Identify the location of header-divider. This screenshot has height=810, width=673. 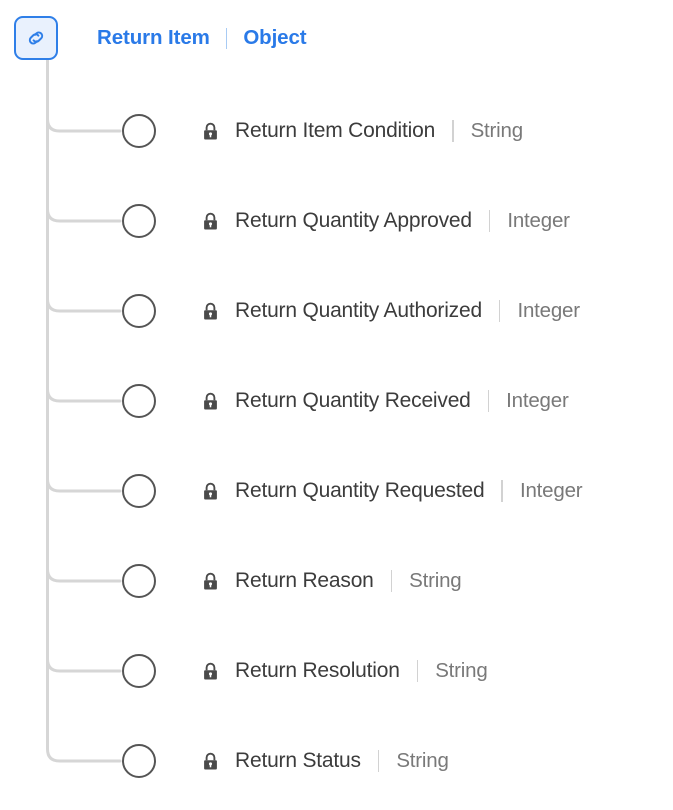
(226, 38).